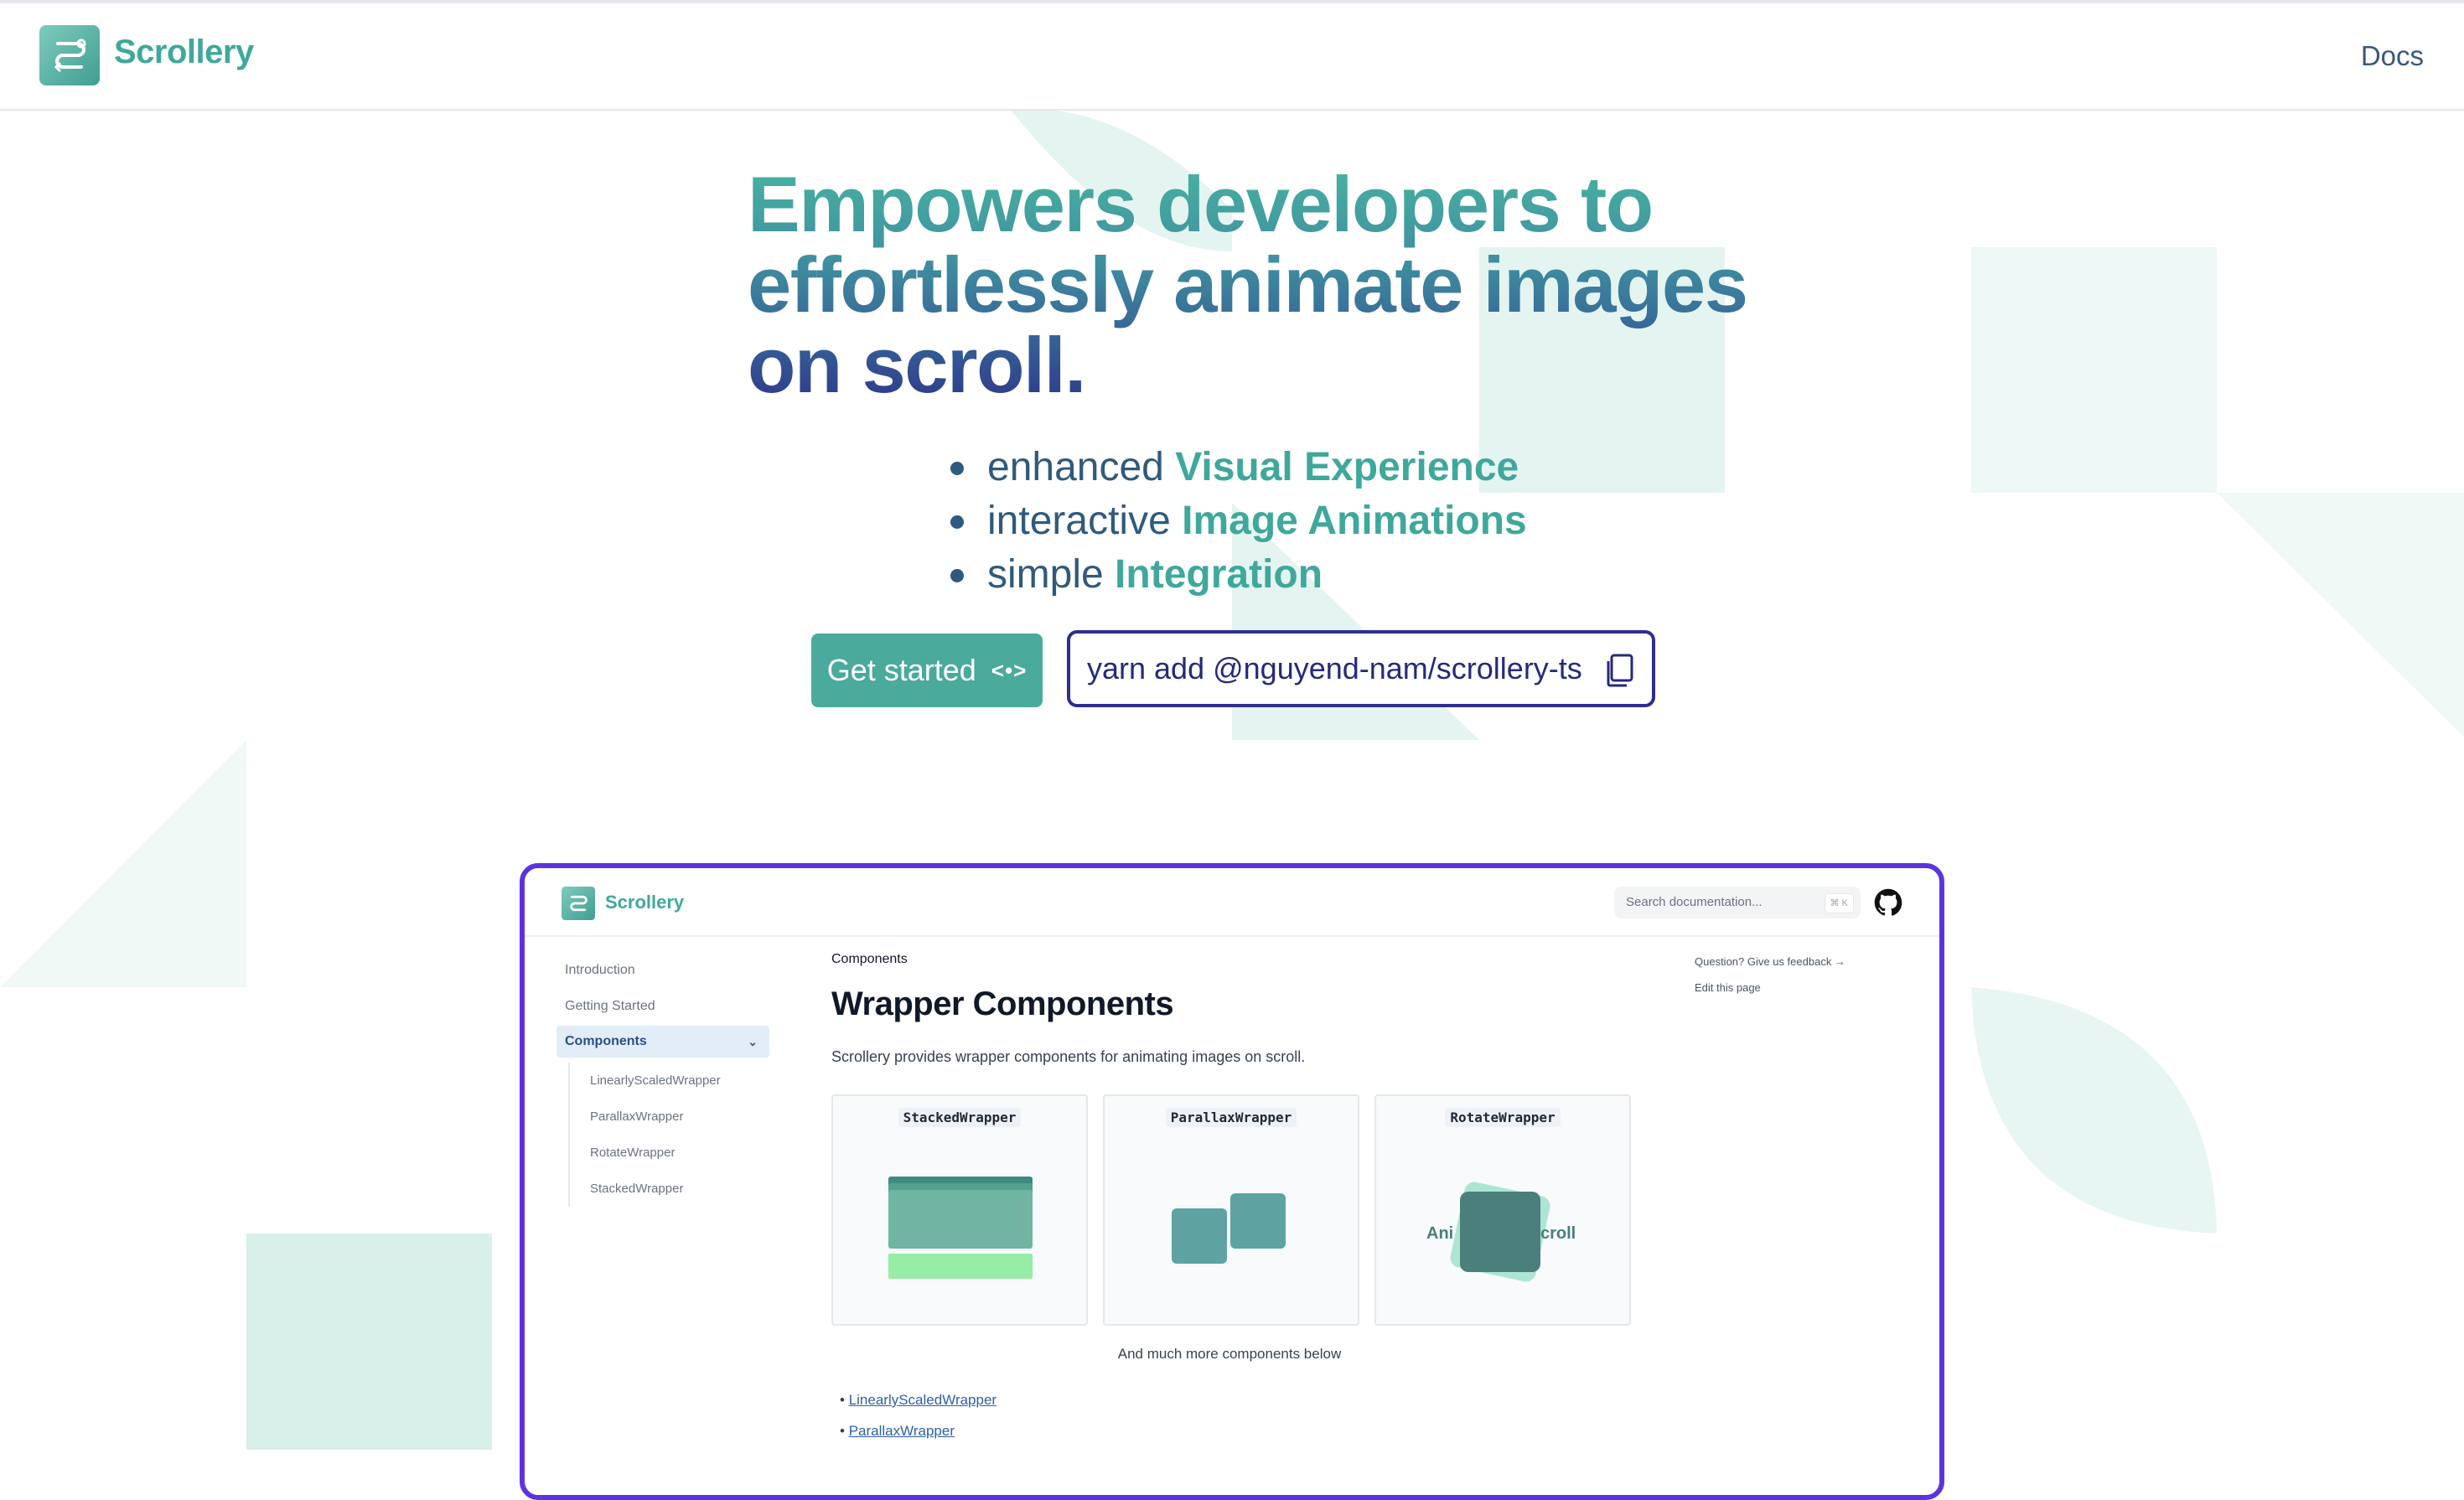 The image size is (2464, 1500). I want to click on navbar: Scrollery Docs, so click(1232, 57).